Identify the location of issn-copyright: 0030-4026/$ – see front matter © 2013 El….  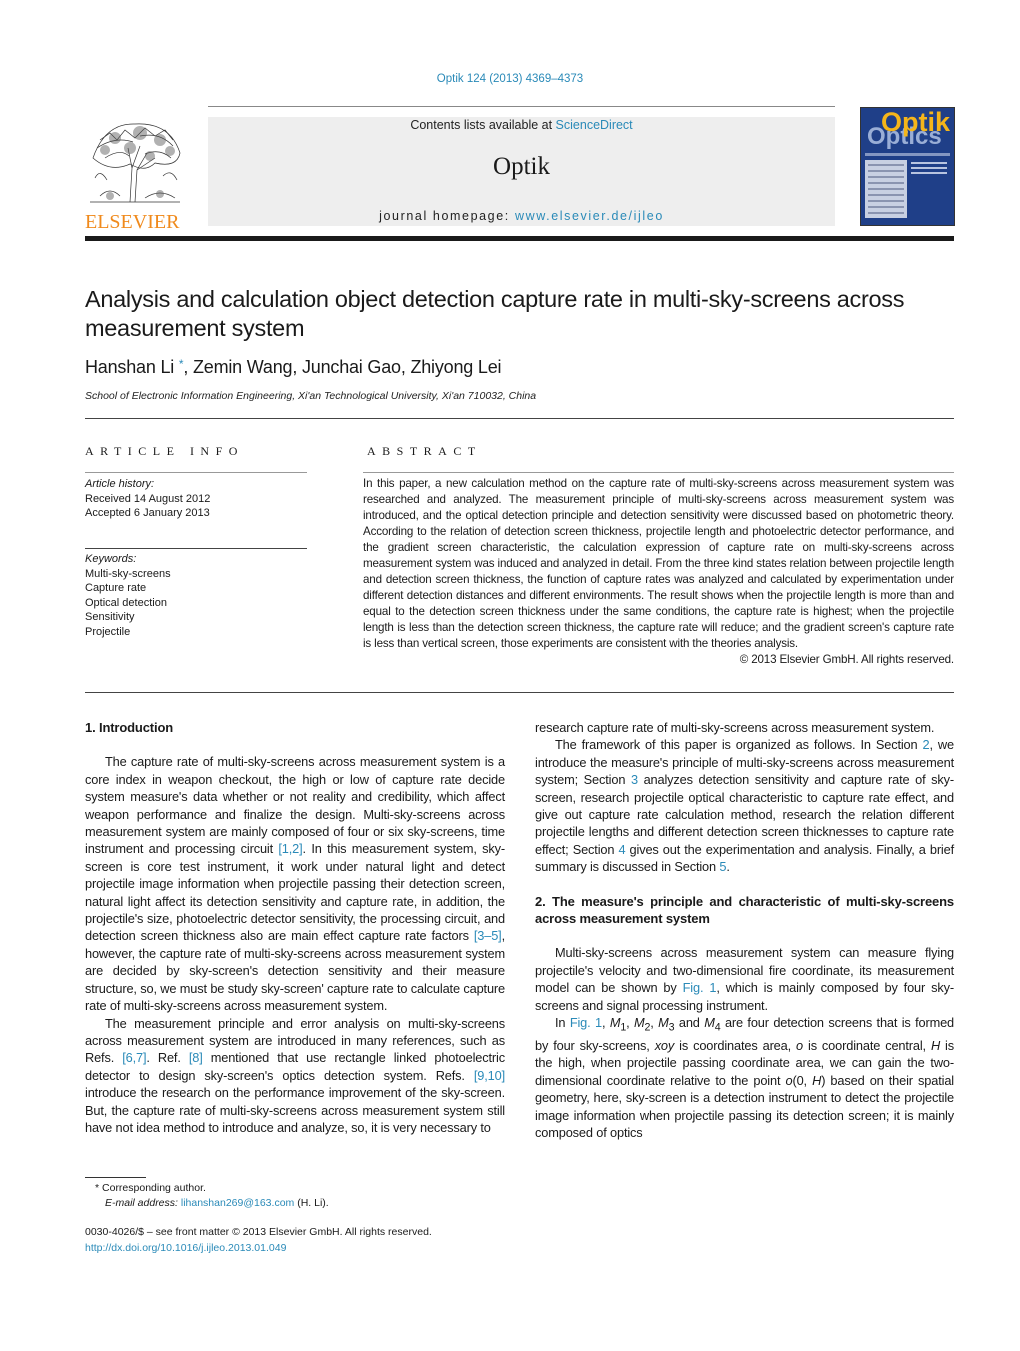
(258, 1232).